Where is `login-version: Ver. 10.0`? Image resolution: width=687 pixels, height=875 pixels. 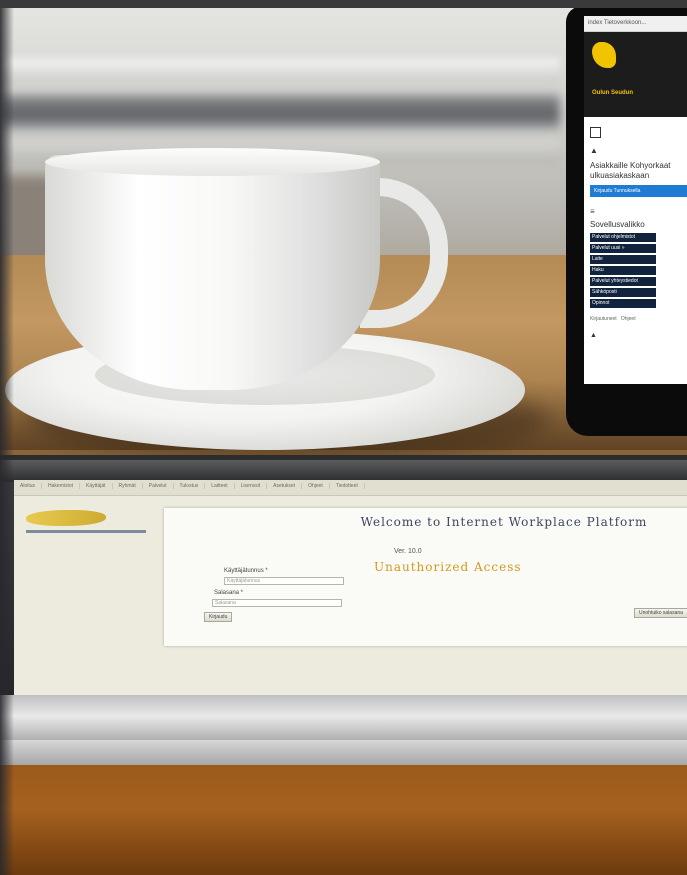
login-version: Ver. 10.0 is located at coordinates (408, 551).